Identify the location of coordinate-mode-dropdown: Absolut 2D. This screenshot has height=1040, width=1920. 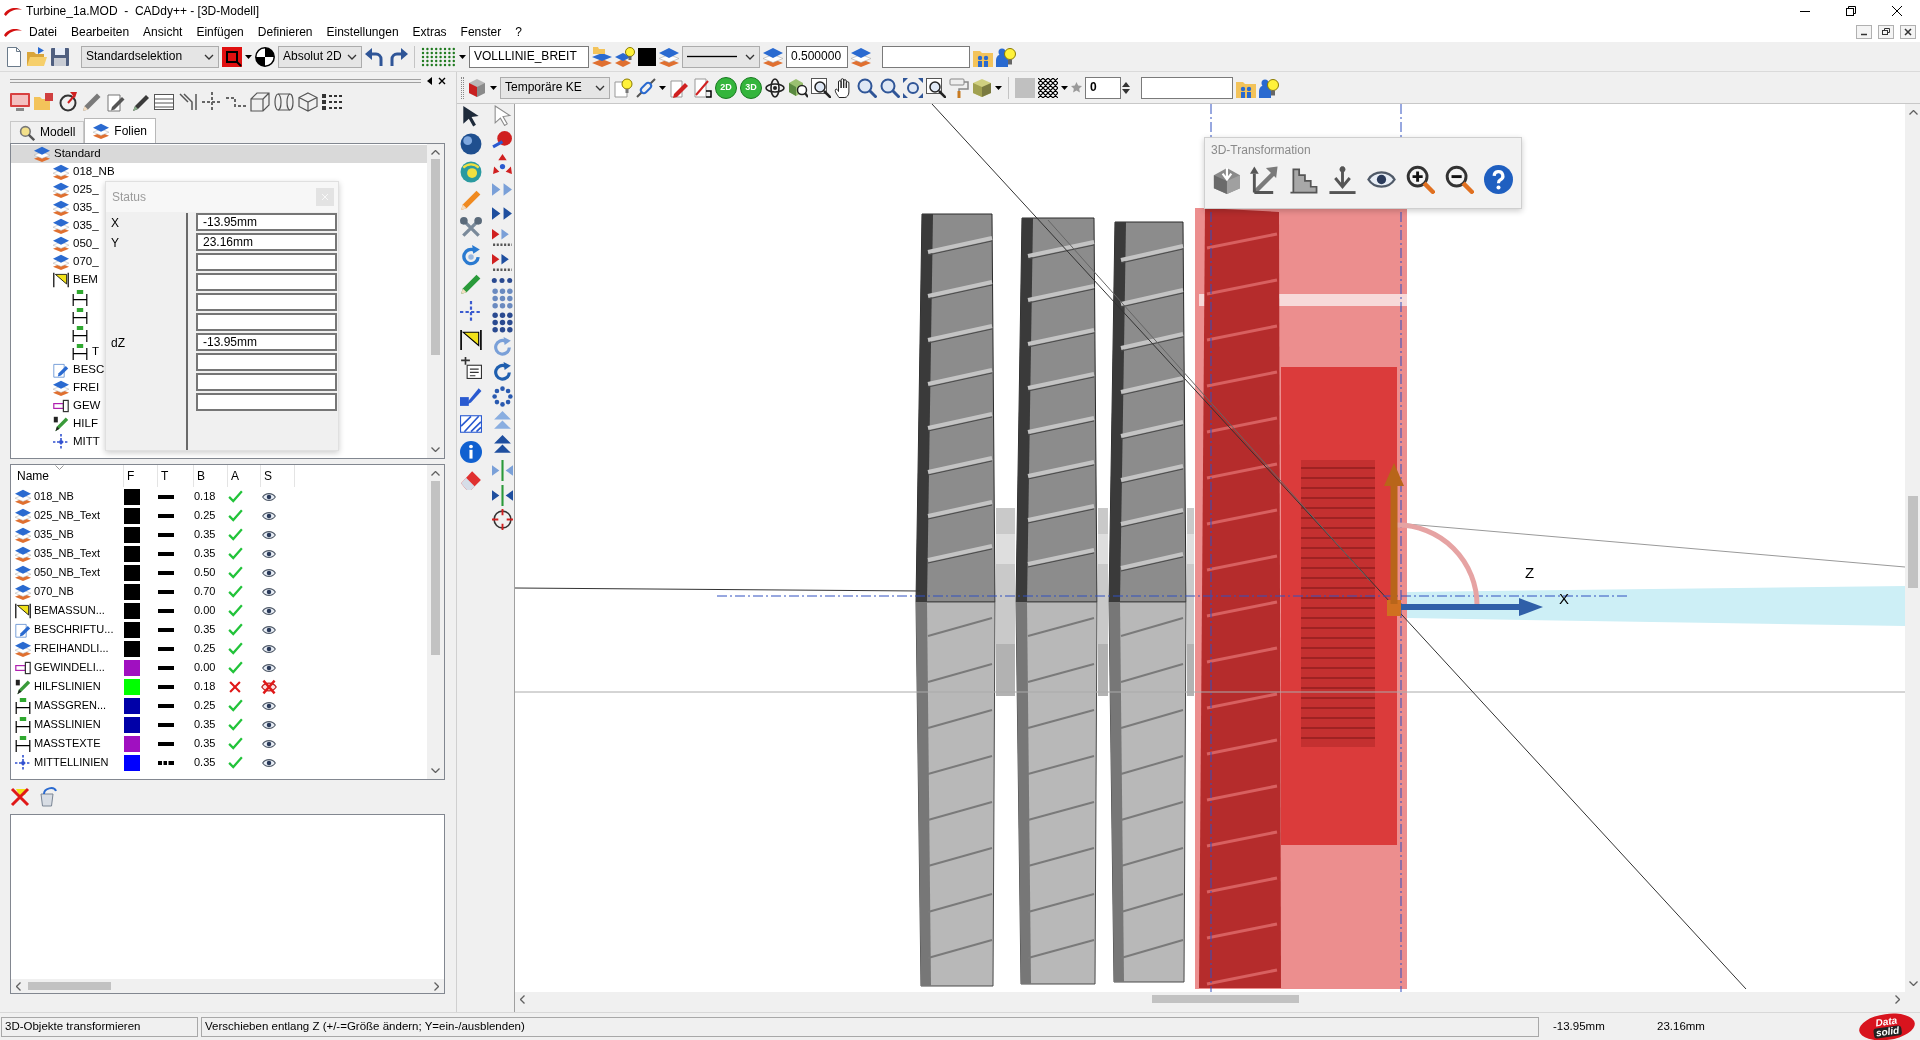
(320, 56).